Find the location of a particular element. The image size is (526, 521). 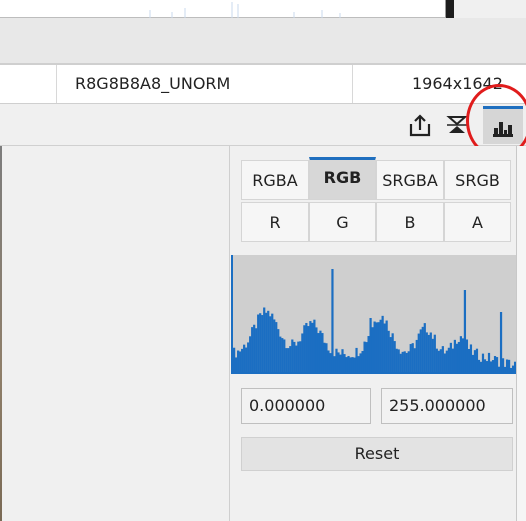

top-divider is located at coordinates (450, 9).